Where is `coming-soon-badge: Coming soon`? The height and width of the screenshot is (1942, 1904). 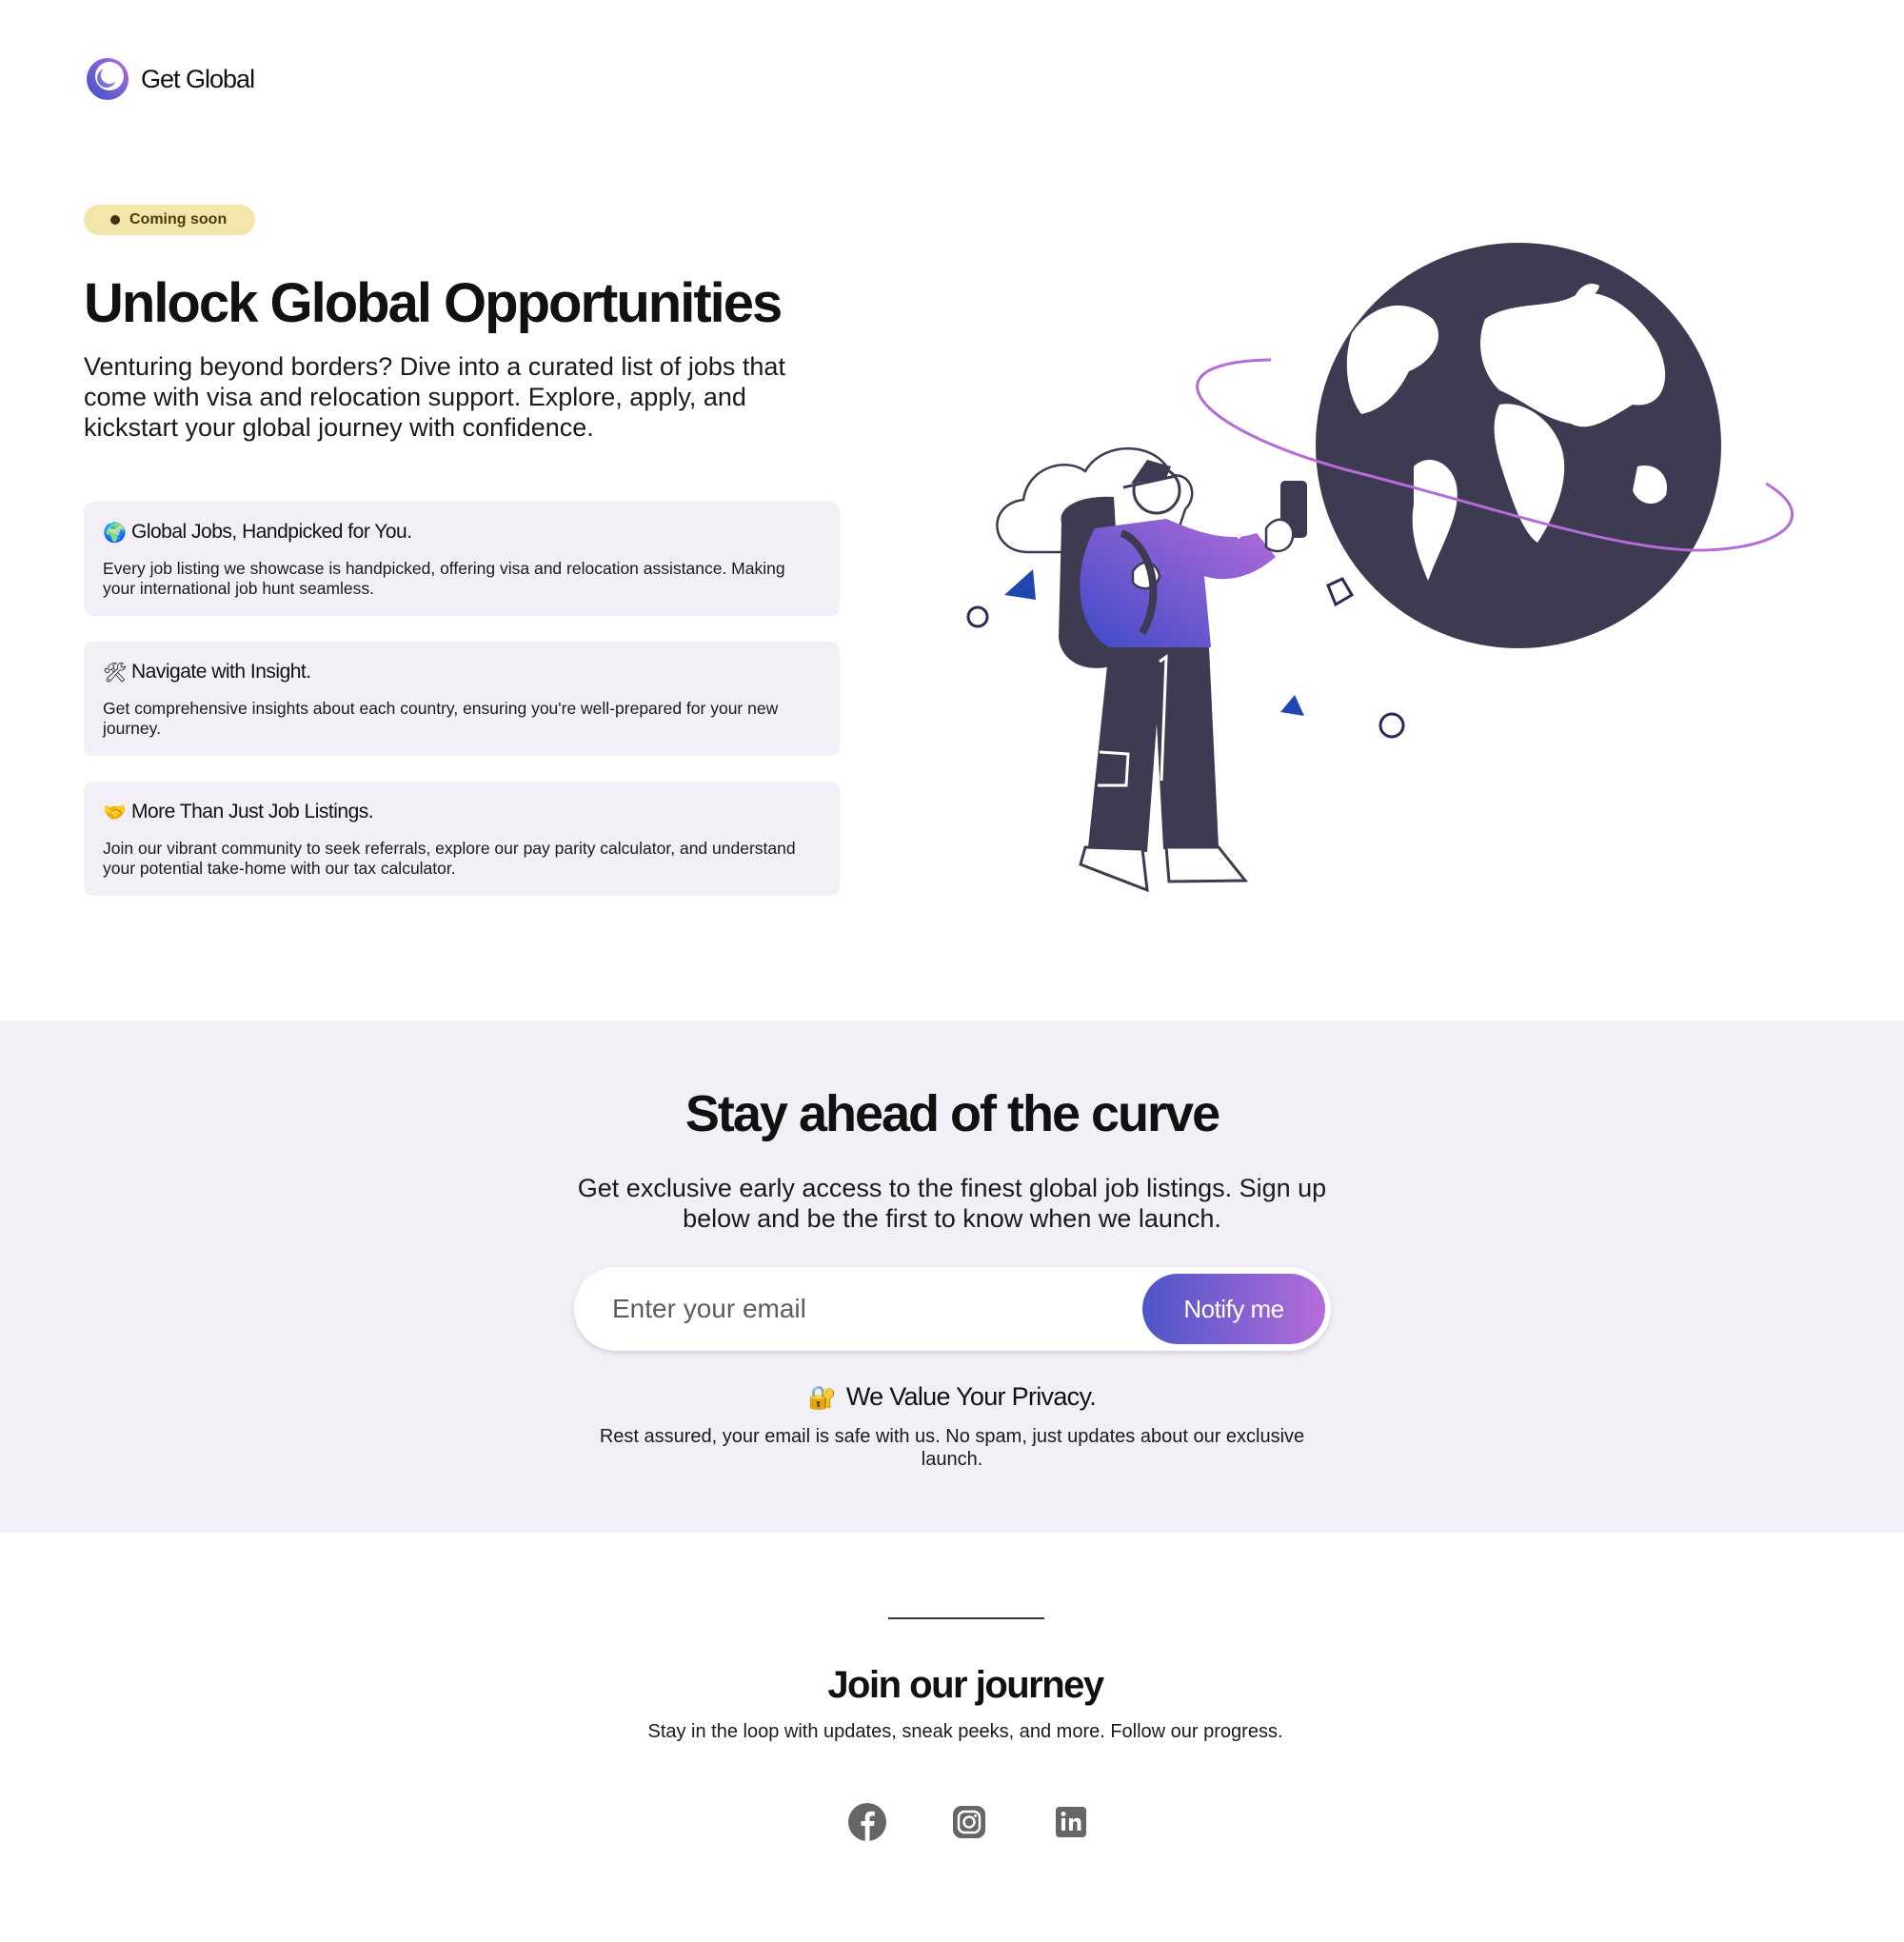
coming-soon-badge: Coming soon is located at coordinates (170, 220).